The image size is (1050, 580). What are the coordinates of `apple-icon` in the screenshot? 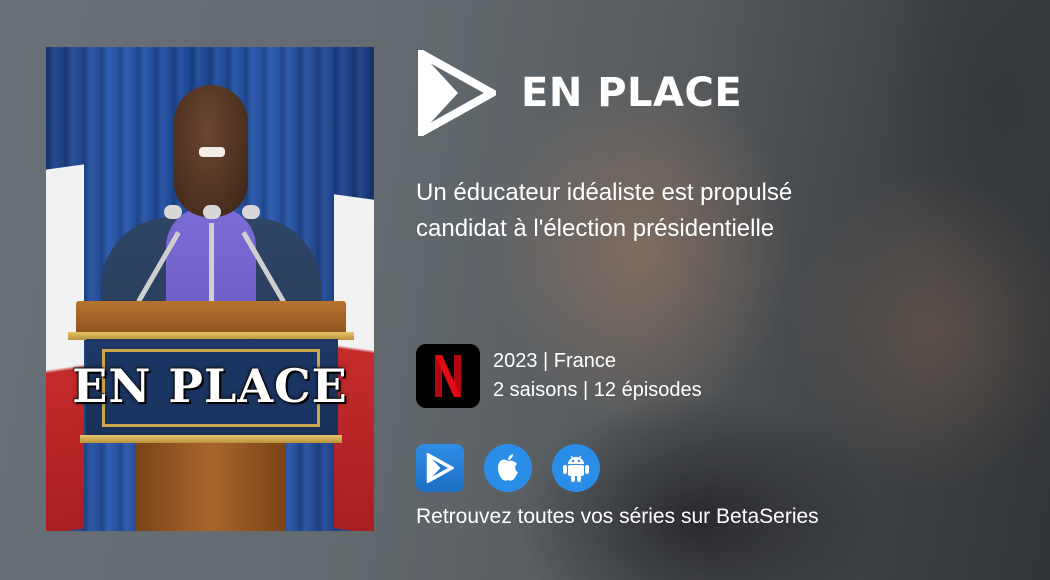 It's located at (508, 468).